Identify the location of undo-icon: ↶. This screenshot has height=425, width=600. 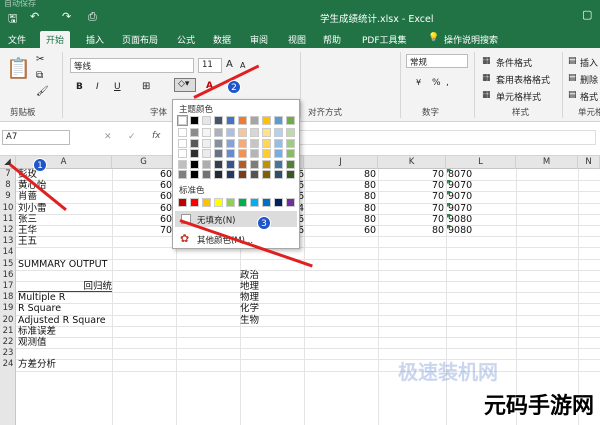
(34, 16).